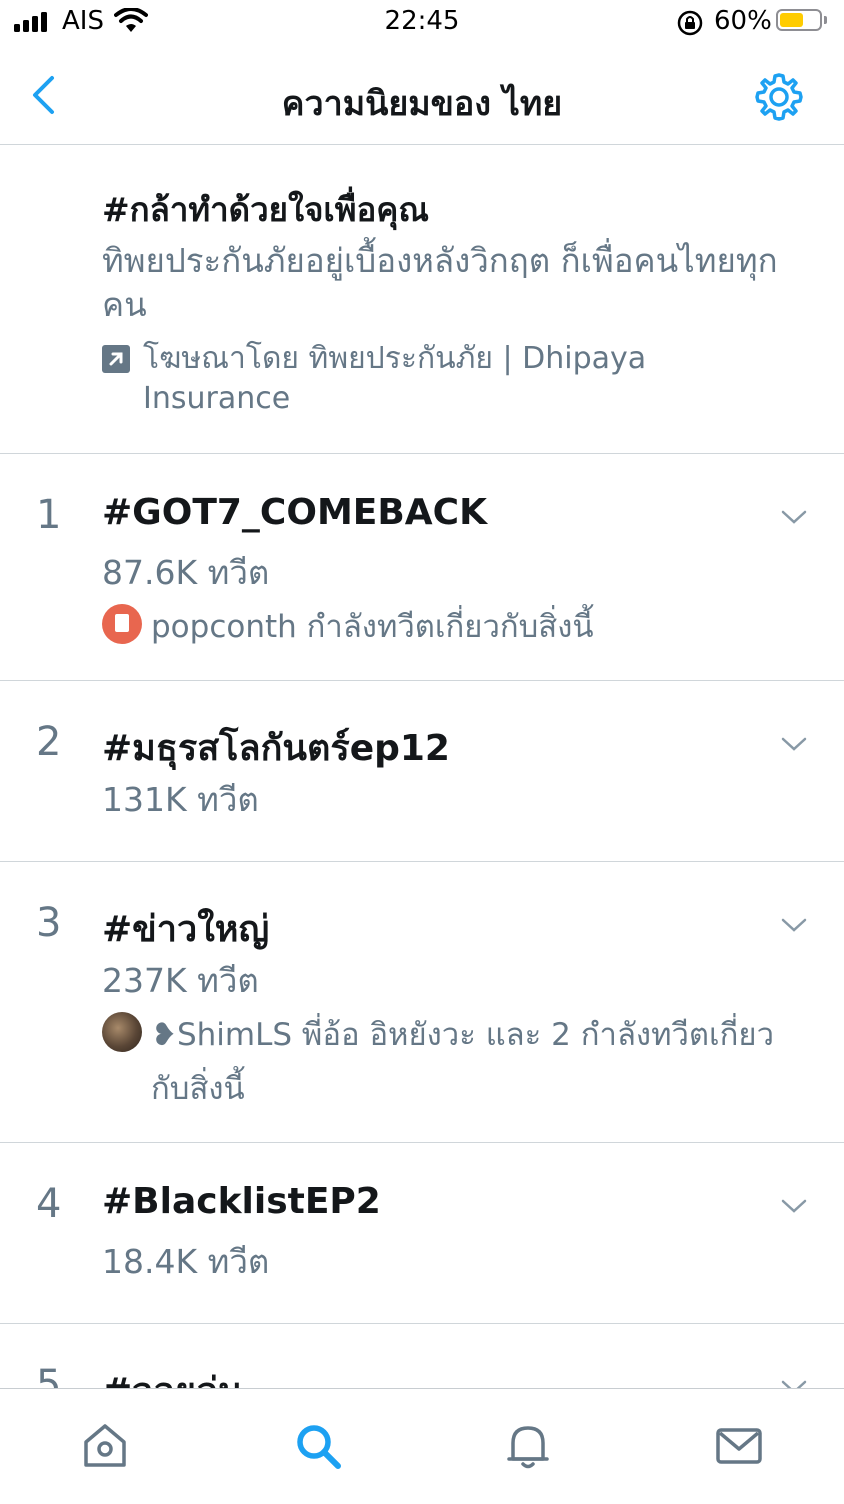  Describe the element at coordinates (186, 1261) in the screenshot. I see `trend-tweet-count: 18.4K ทวีต` at that location.